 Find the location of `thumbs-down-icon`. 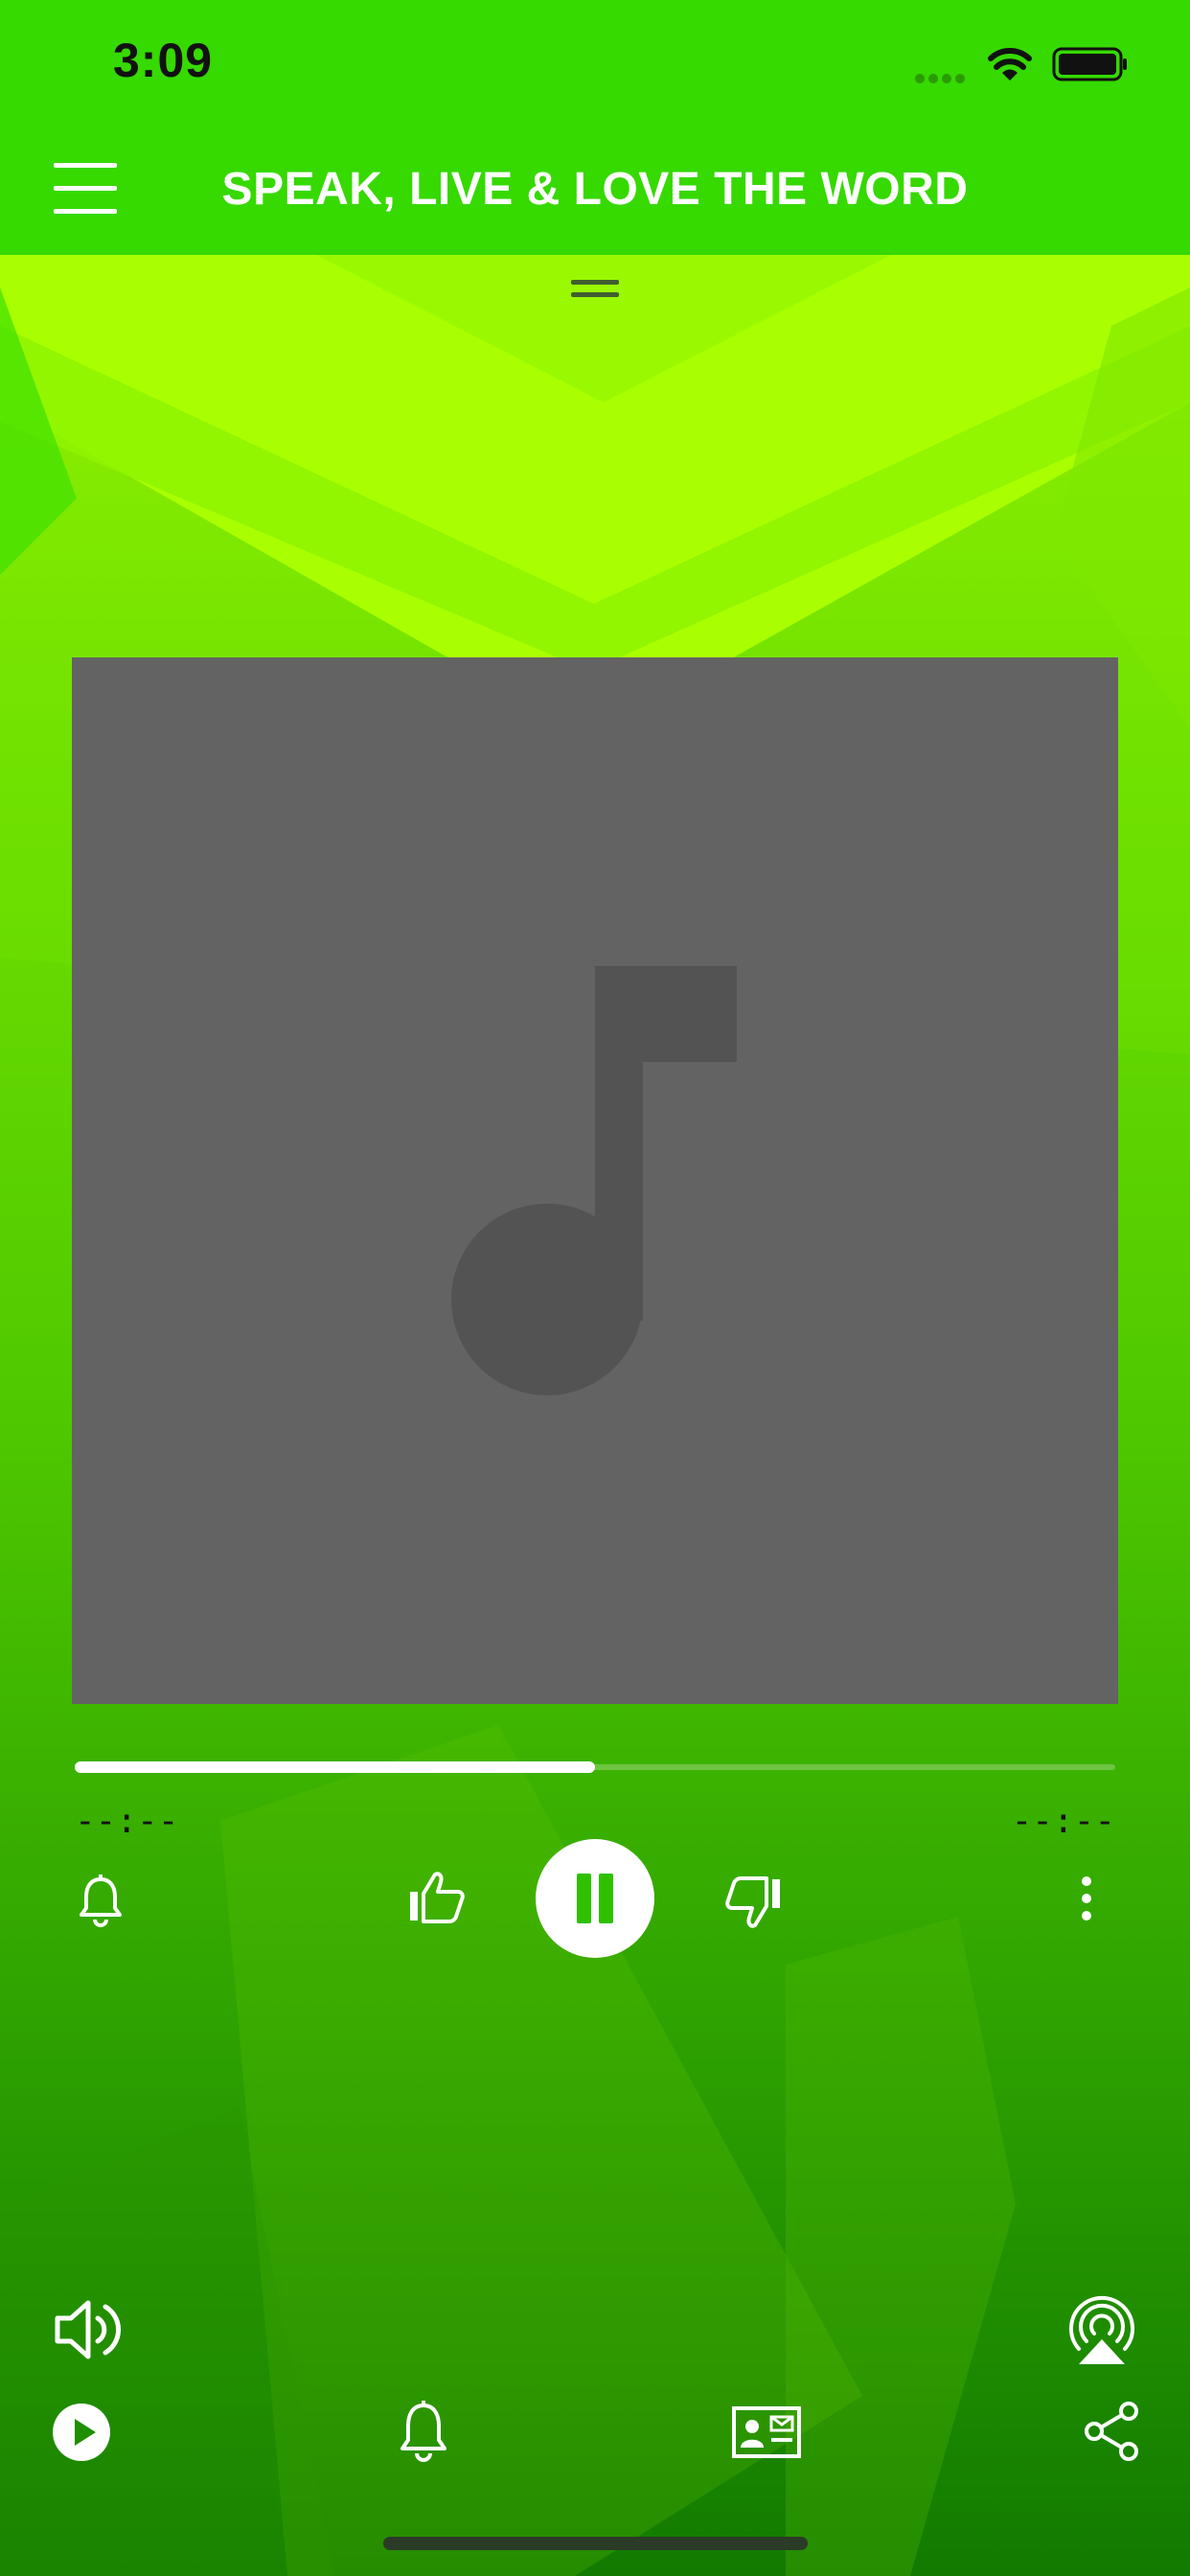

thumbs-down-icon is located at coordinates (754, 1902).